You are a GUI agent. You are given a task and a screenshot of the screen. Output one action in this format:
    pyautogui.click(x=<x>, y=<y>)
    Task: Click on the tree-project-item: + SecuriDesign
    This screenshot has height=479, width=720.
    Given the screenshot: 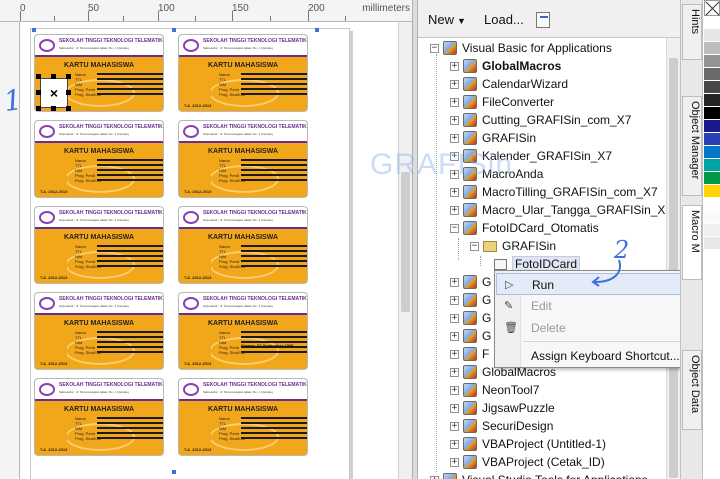 What is the action you would take?
    pyautogui.click(x=501, y=426)
    